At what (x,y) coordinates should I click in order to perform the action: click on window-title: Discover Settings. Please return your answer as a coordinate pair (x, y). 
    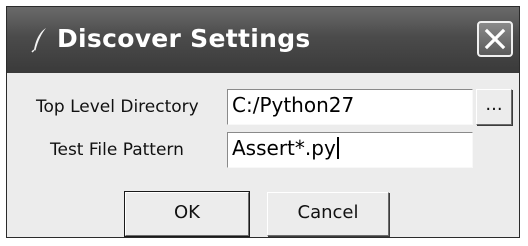
    Looking at the image, I should click on (184, 38).